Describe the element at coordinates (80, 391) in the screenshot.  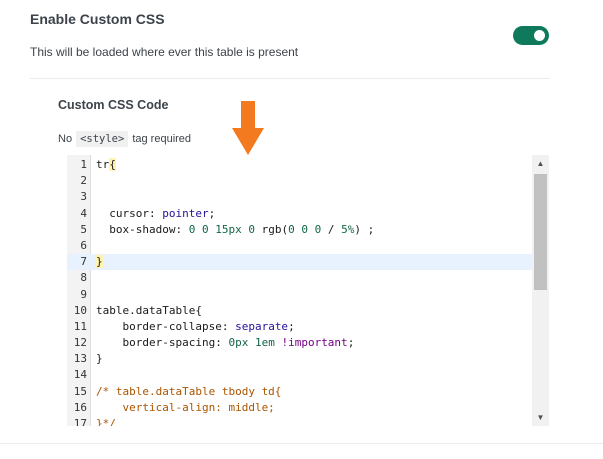
I see `line-number: 15` at that location.